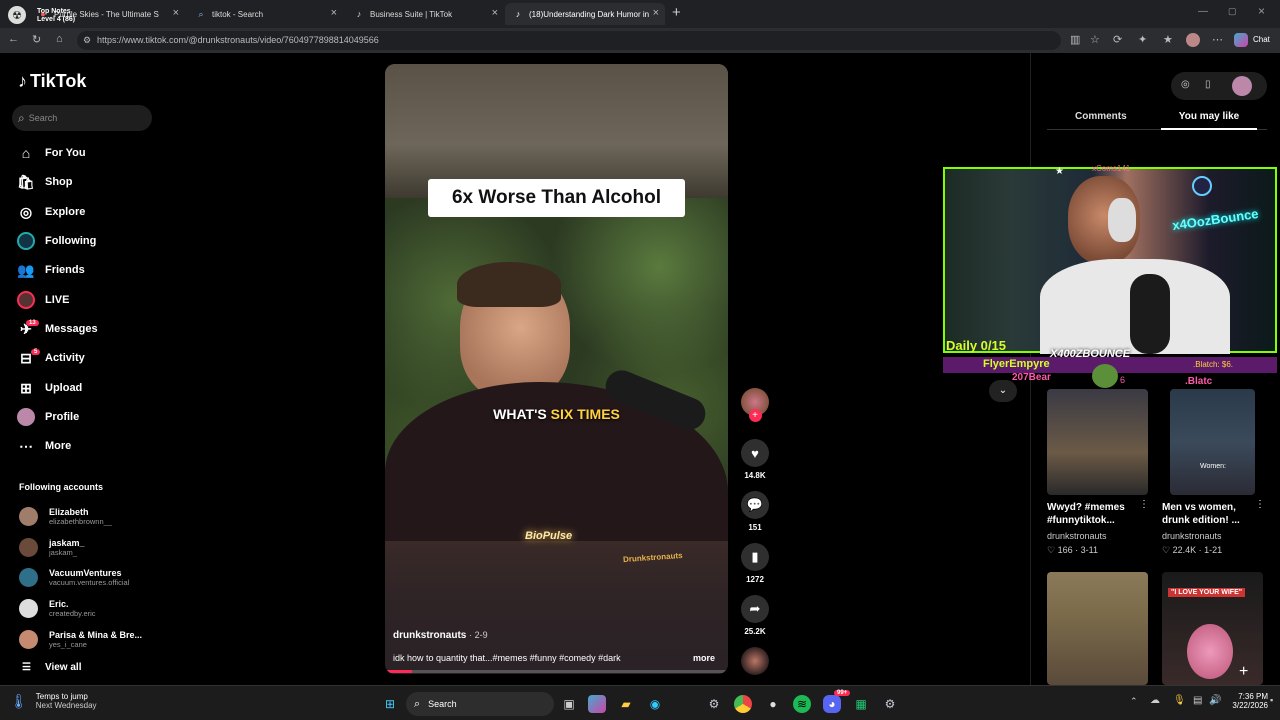 The width and height of the screenshot is (1280, 720). What do you see at coordinates (585, 14) in the screenshot?
I see `tab-understanding-dark-humor: ♪ (18)Understanding Dark Humor in ×` at bounding box center [585, 14].